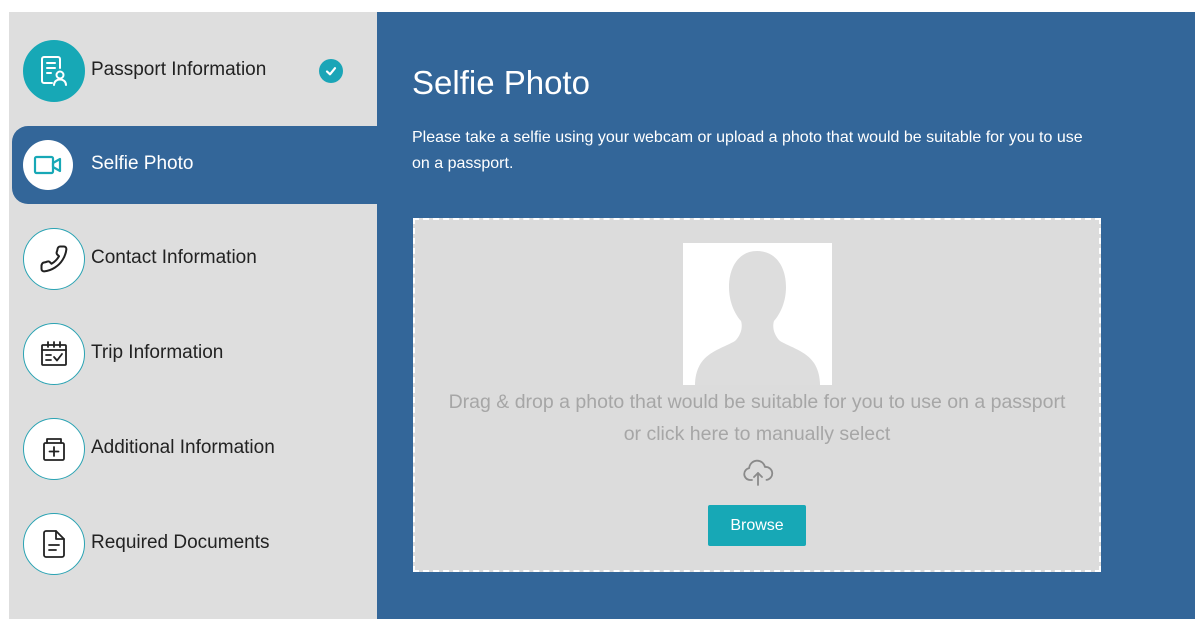  What do you see at coordinates (54, 259) in the screenshot?
I see `phone-icon` at bounding box center [54, 259].